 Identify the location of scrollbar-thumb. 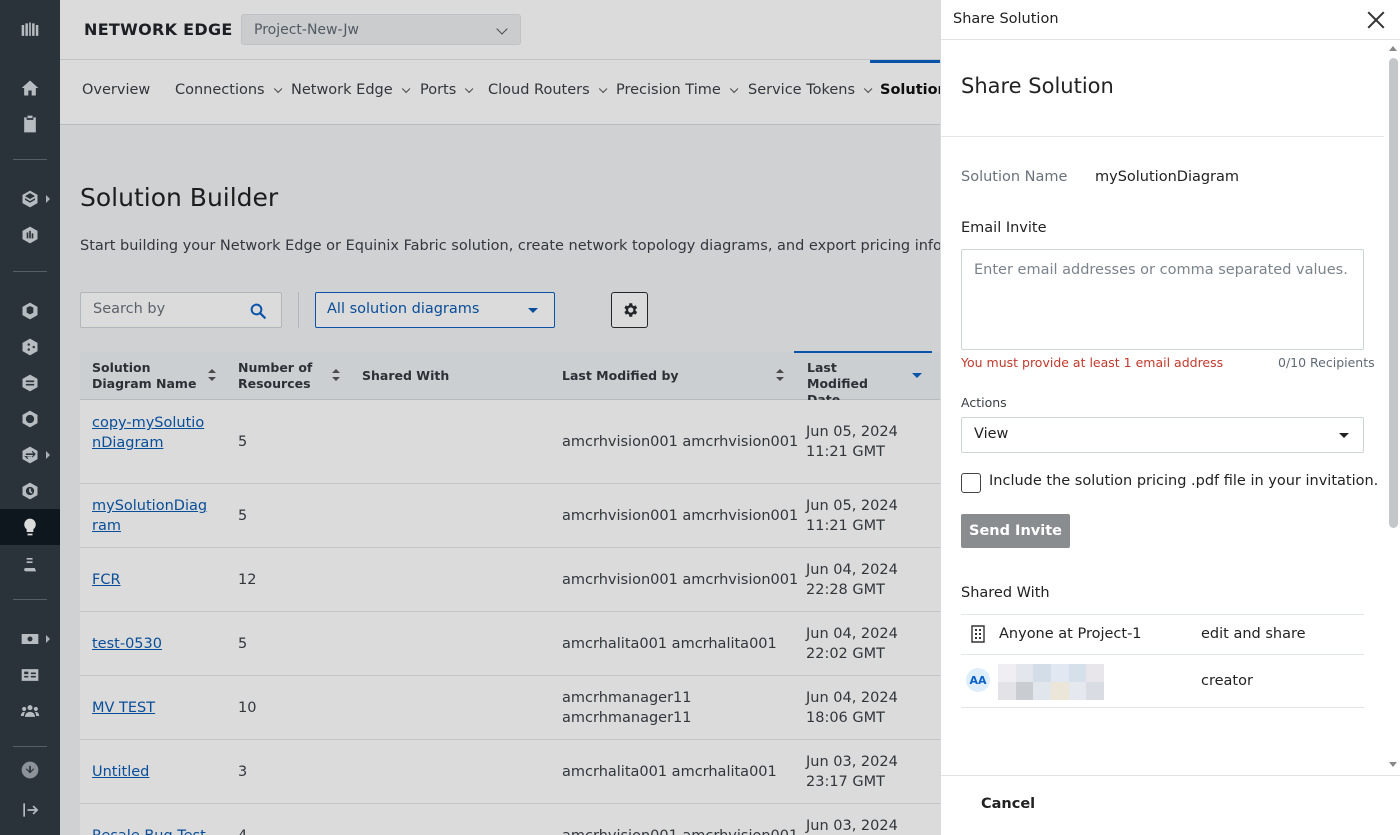
(1393, 293).